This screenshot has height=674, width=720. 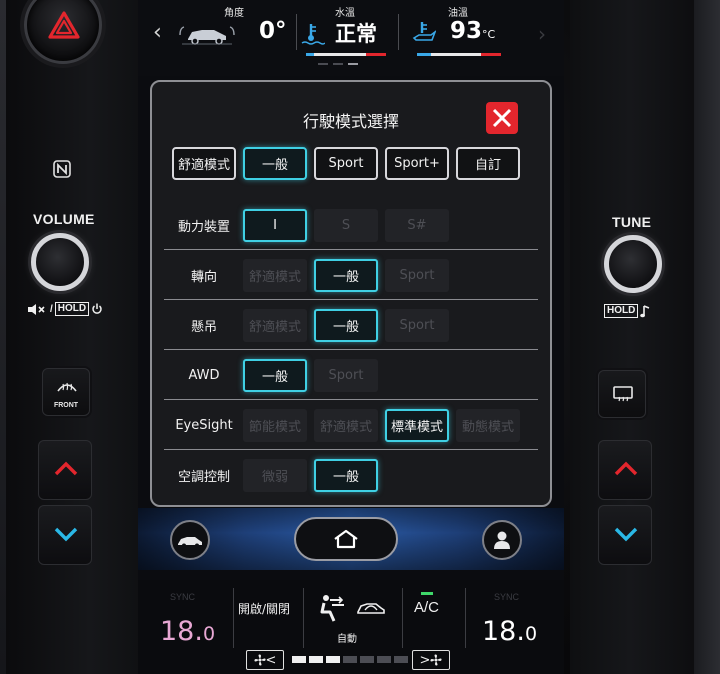 What do you see at coordinates (340, 54) in the screenshot?
I see `water-temp-bar-normal` at bounding box center [340, 54].